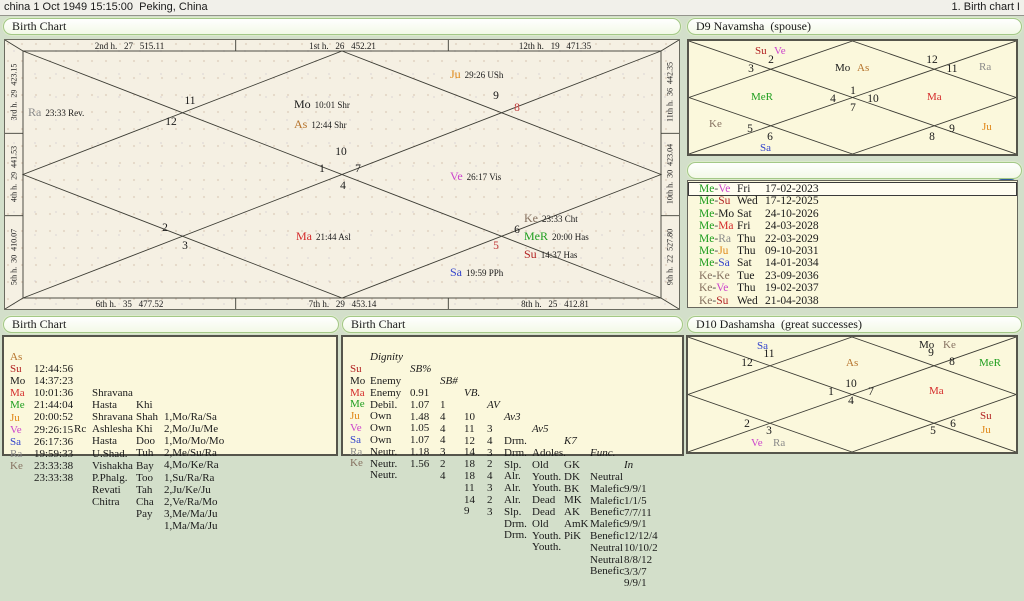 The image size is (1024, 601). I want to click on dasha-date: 09-10-2031, so click(792, 251).